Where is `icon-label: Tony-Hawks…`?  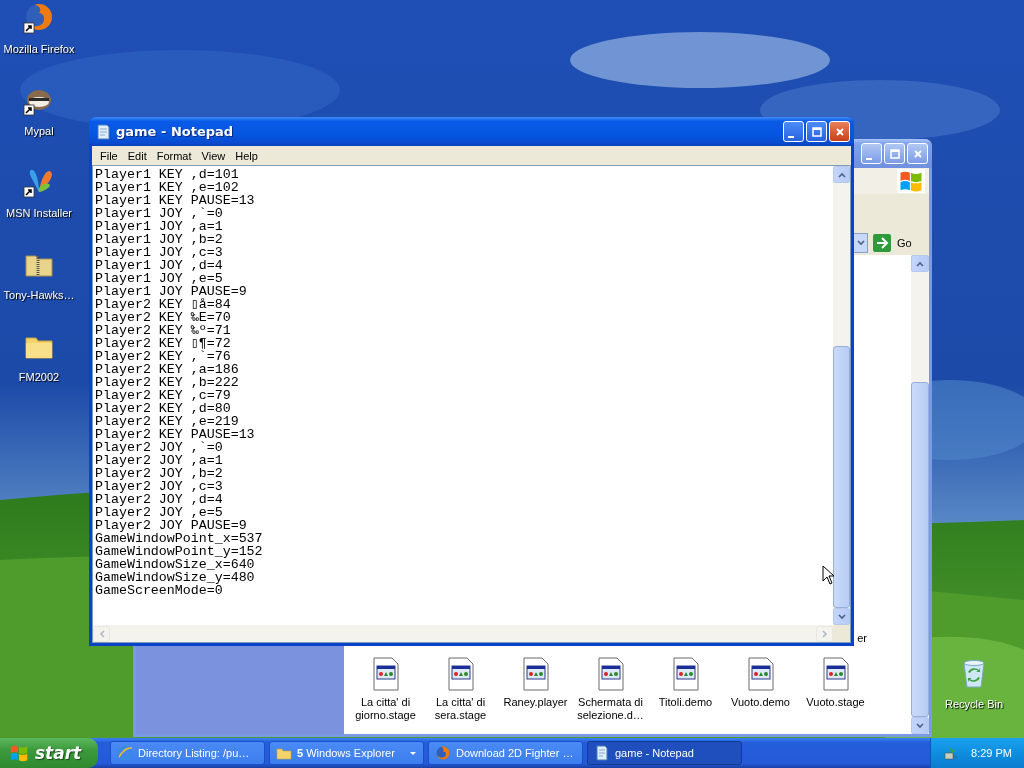 icon-label: Tony-Hawks… is located at coordinates (39, 295).